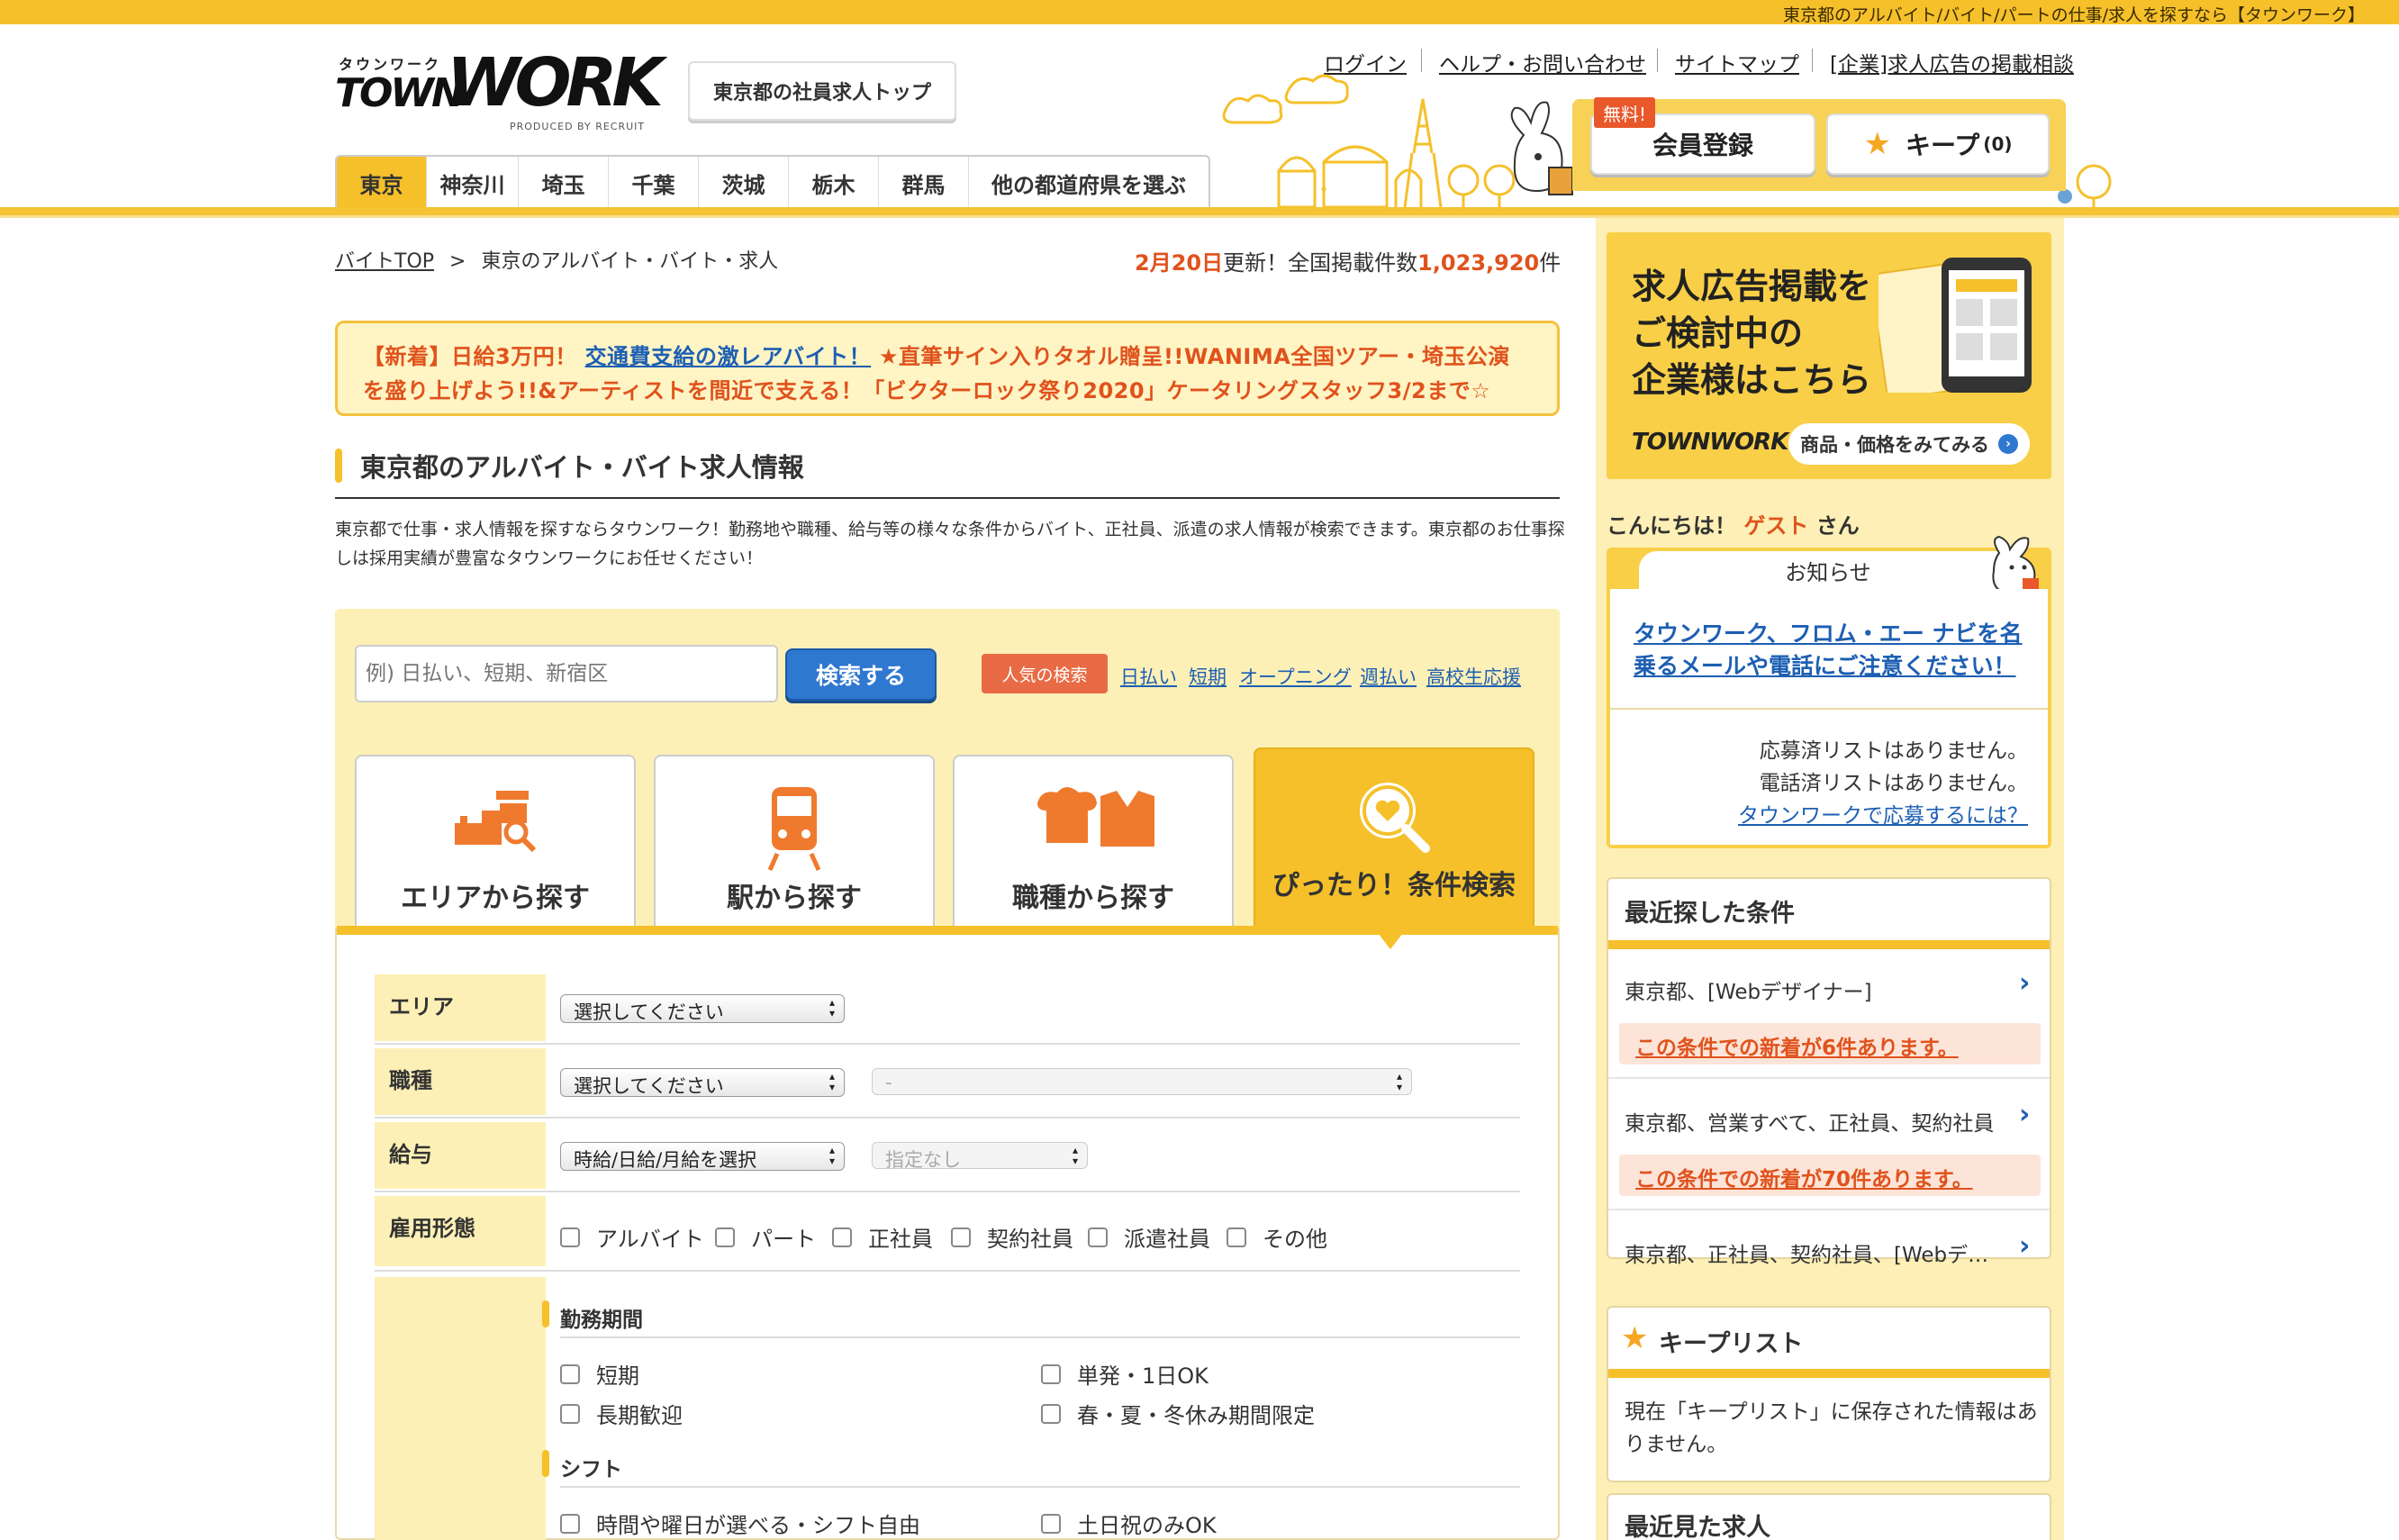  Describe the element at coordinates (1178, 1413) in the screenshot. I see `period-checkbox-holiday: 春・夏・冬休み期間限定` at that location.